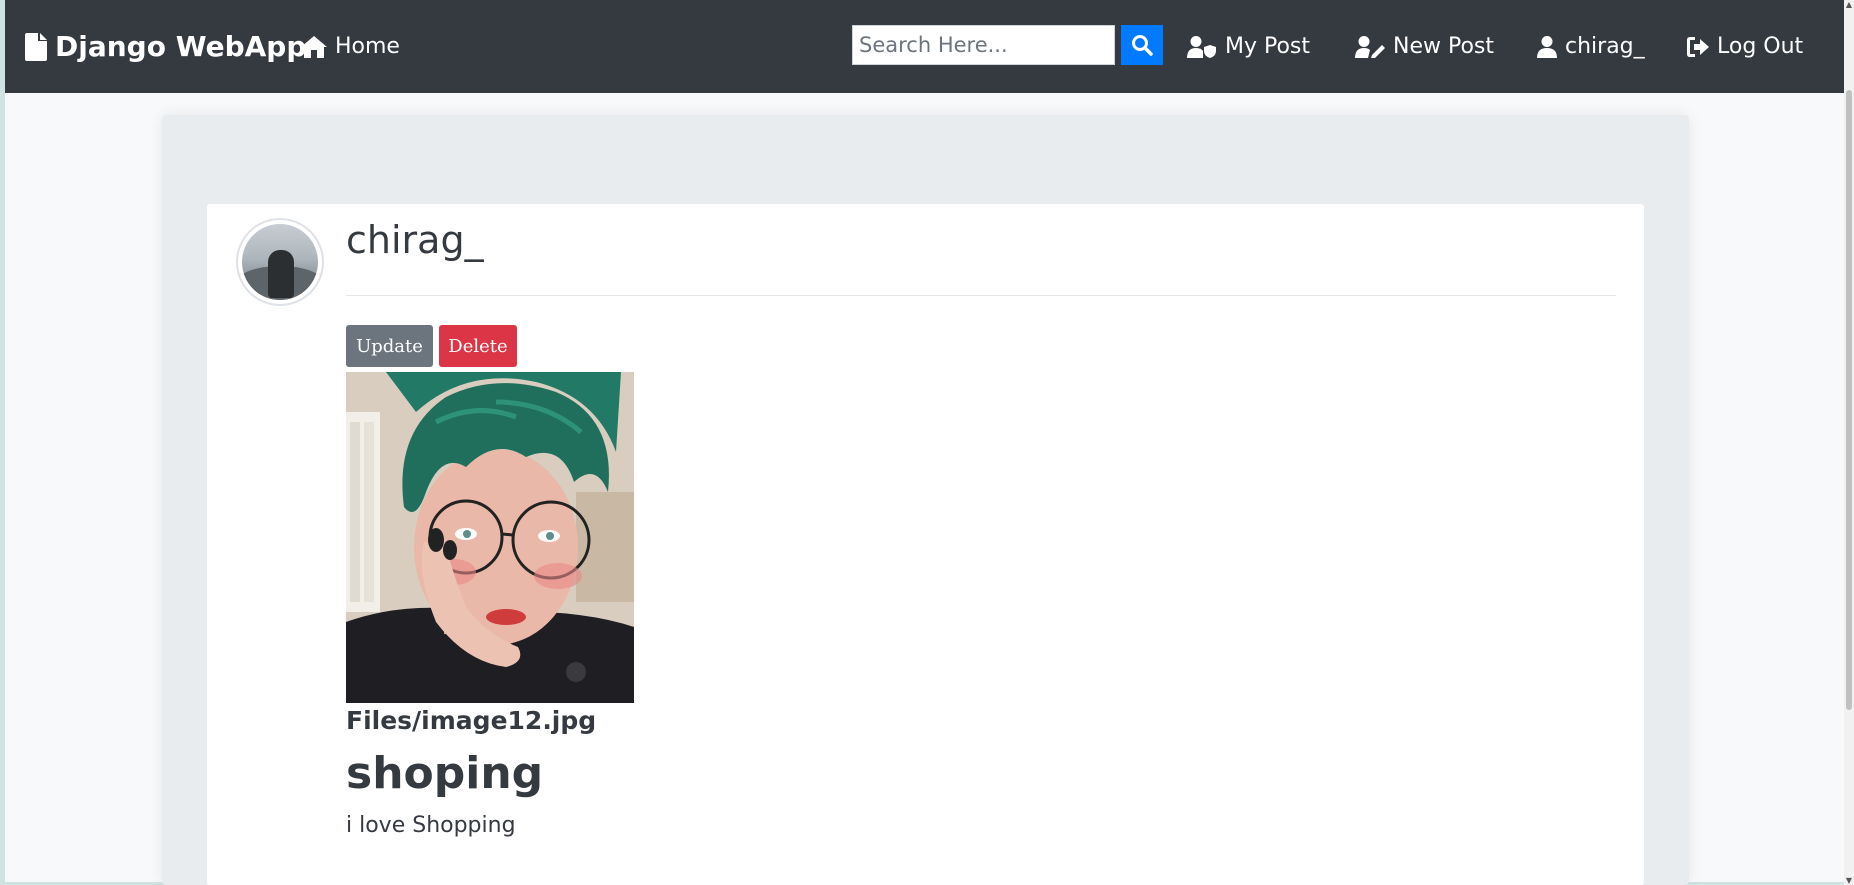 The height and width of the screenshot is (885, 1854). I want to click on post-image-filename: Files/image12.jpg, so click(471, 720).